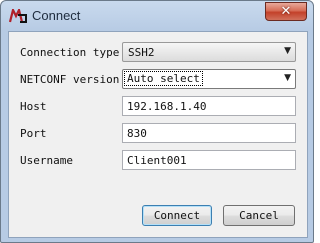 Image resolution: width=320 pixels, height=243 pixels. What do you see at coordinates (209, 160) in the screenshot?
I see `username-input: Client001` at bounding box center [209, 160].